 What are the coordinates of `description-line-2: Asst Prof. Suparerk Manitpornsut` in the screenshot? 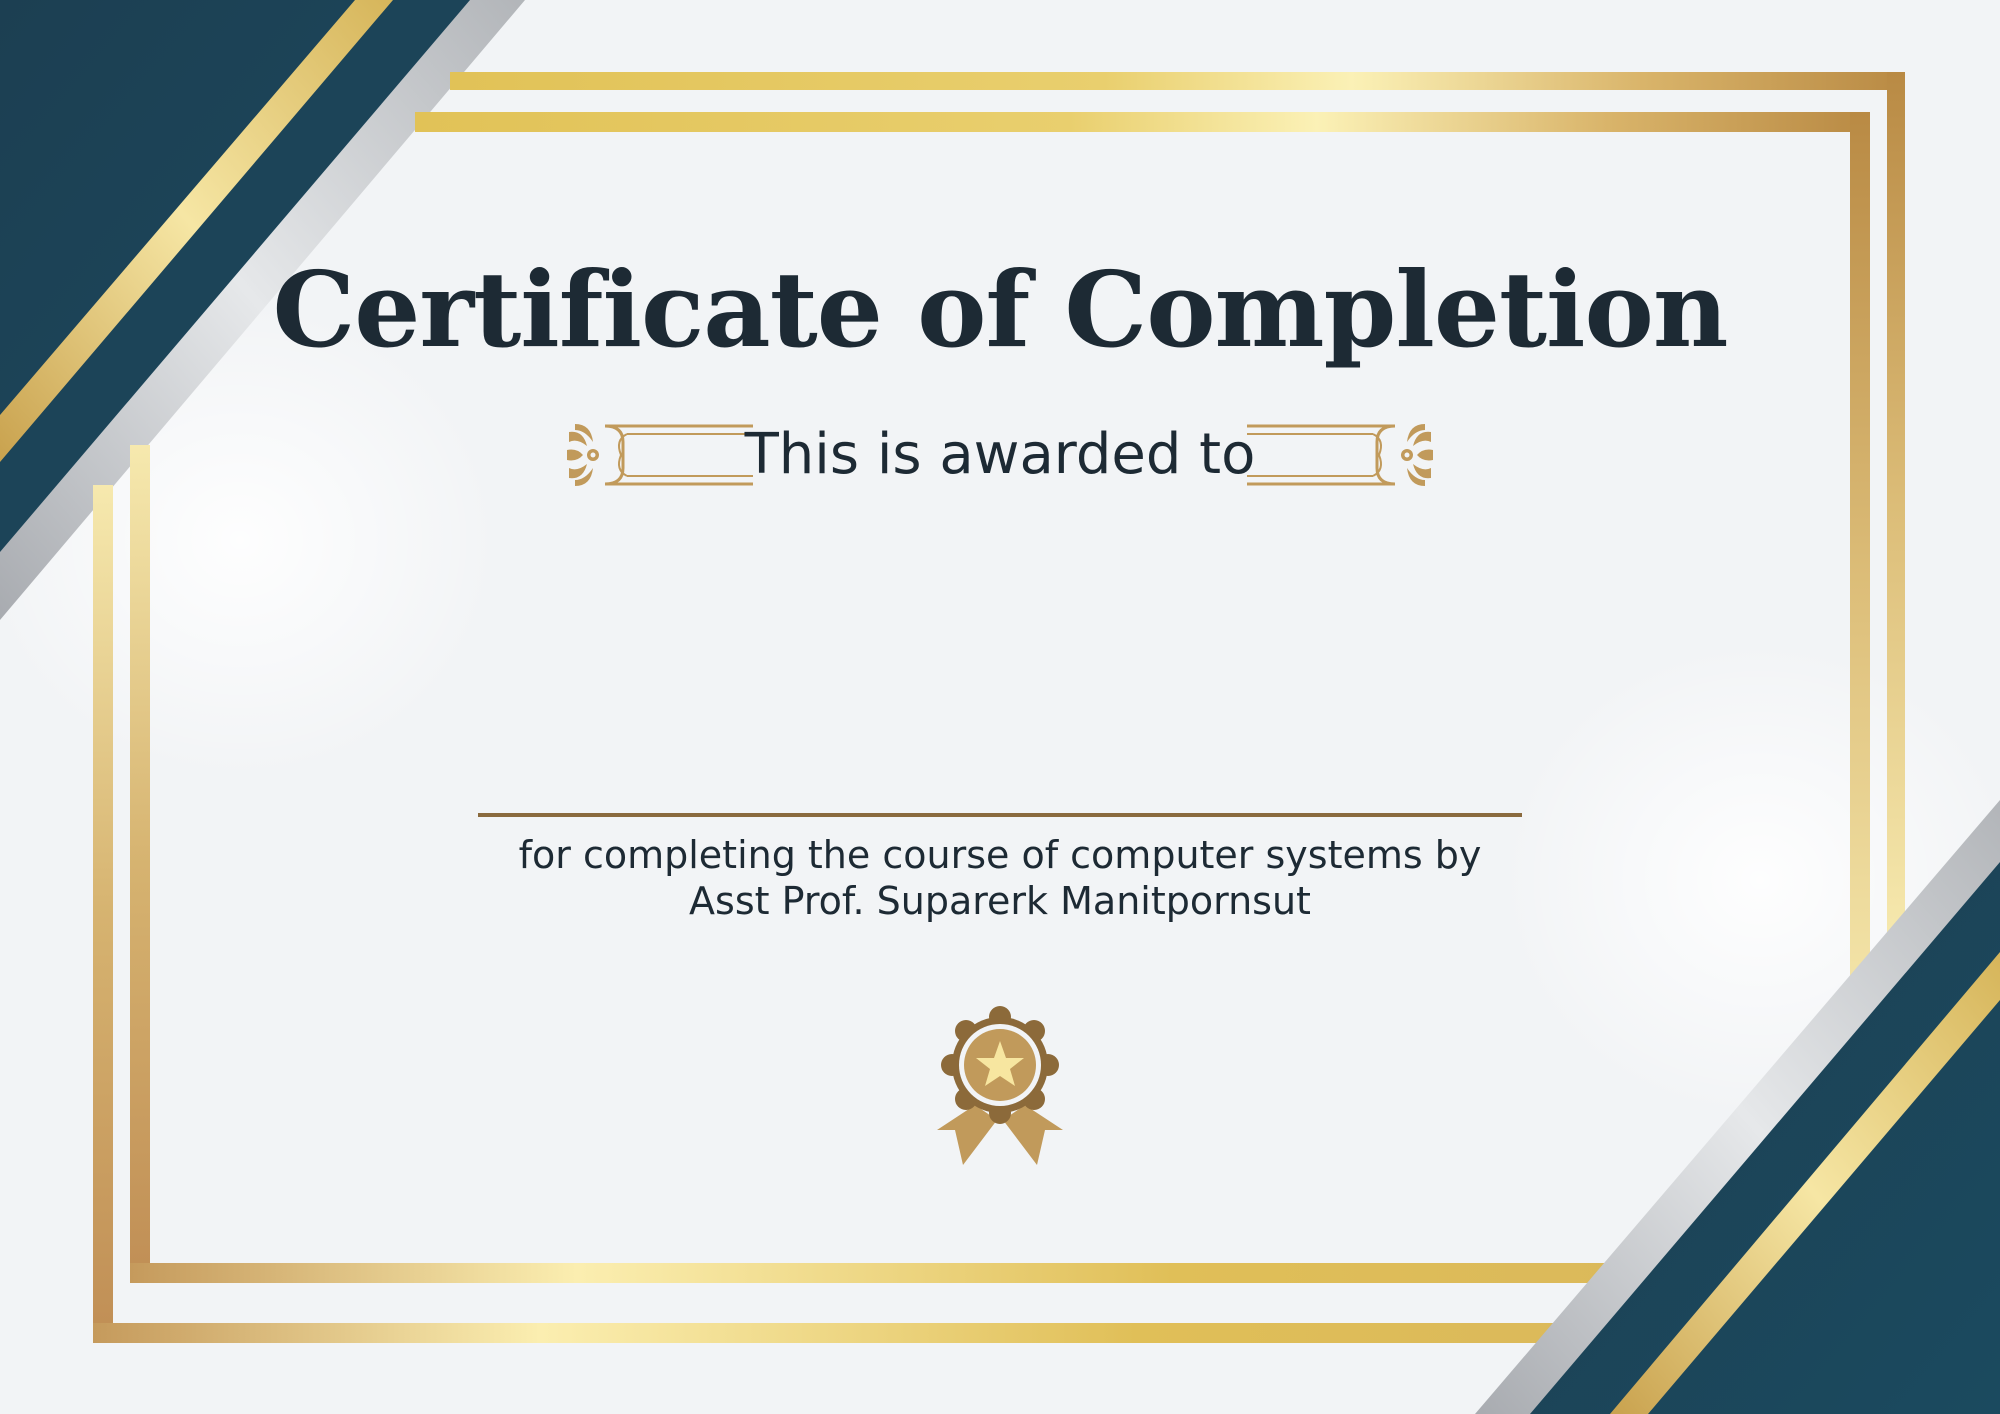 It's located at (1000, 901).